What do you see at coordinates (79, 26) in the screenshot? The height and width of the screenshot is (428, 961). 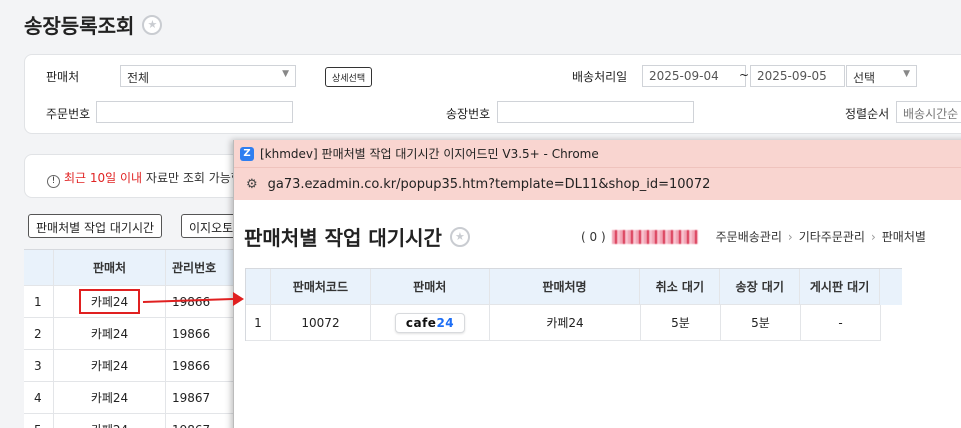 I see `page-title: 송장등록조회` at bounding box center [79, 26].